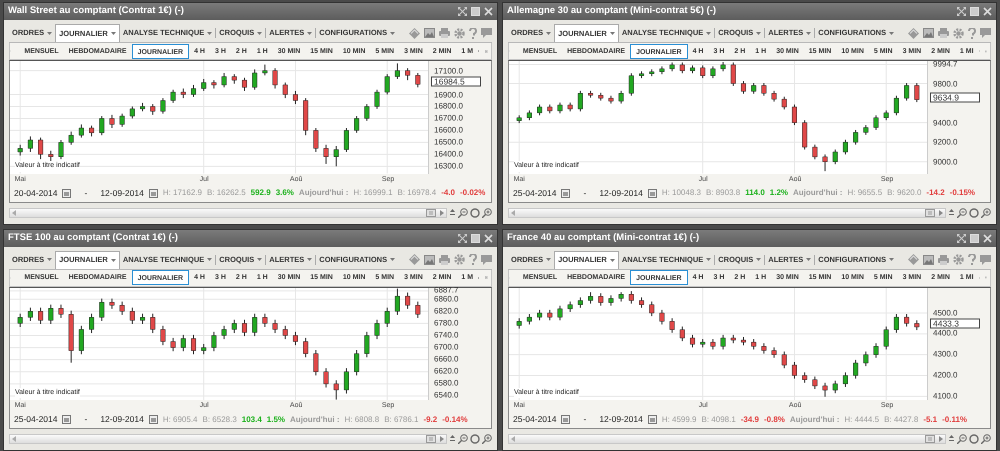 The height and width of the screenshot is (451, 1000). I want to click on change-percent: -0.15%, so click(963, 193).